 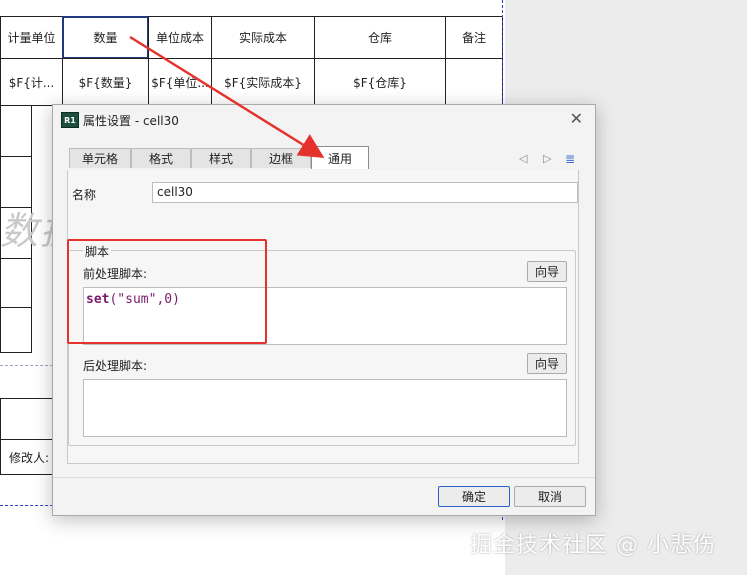 I want to click on annotation-arrow, so click(x=227, y=96).